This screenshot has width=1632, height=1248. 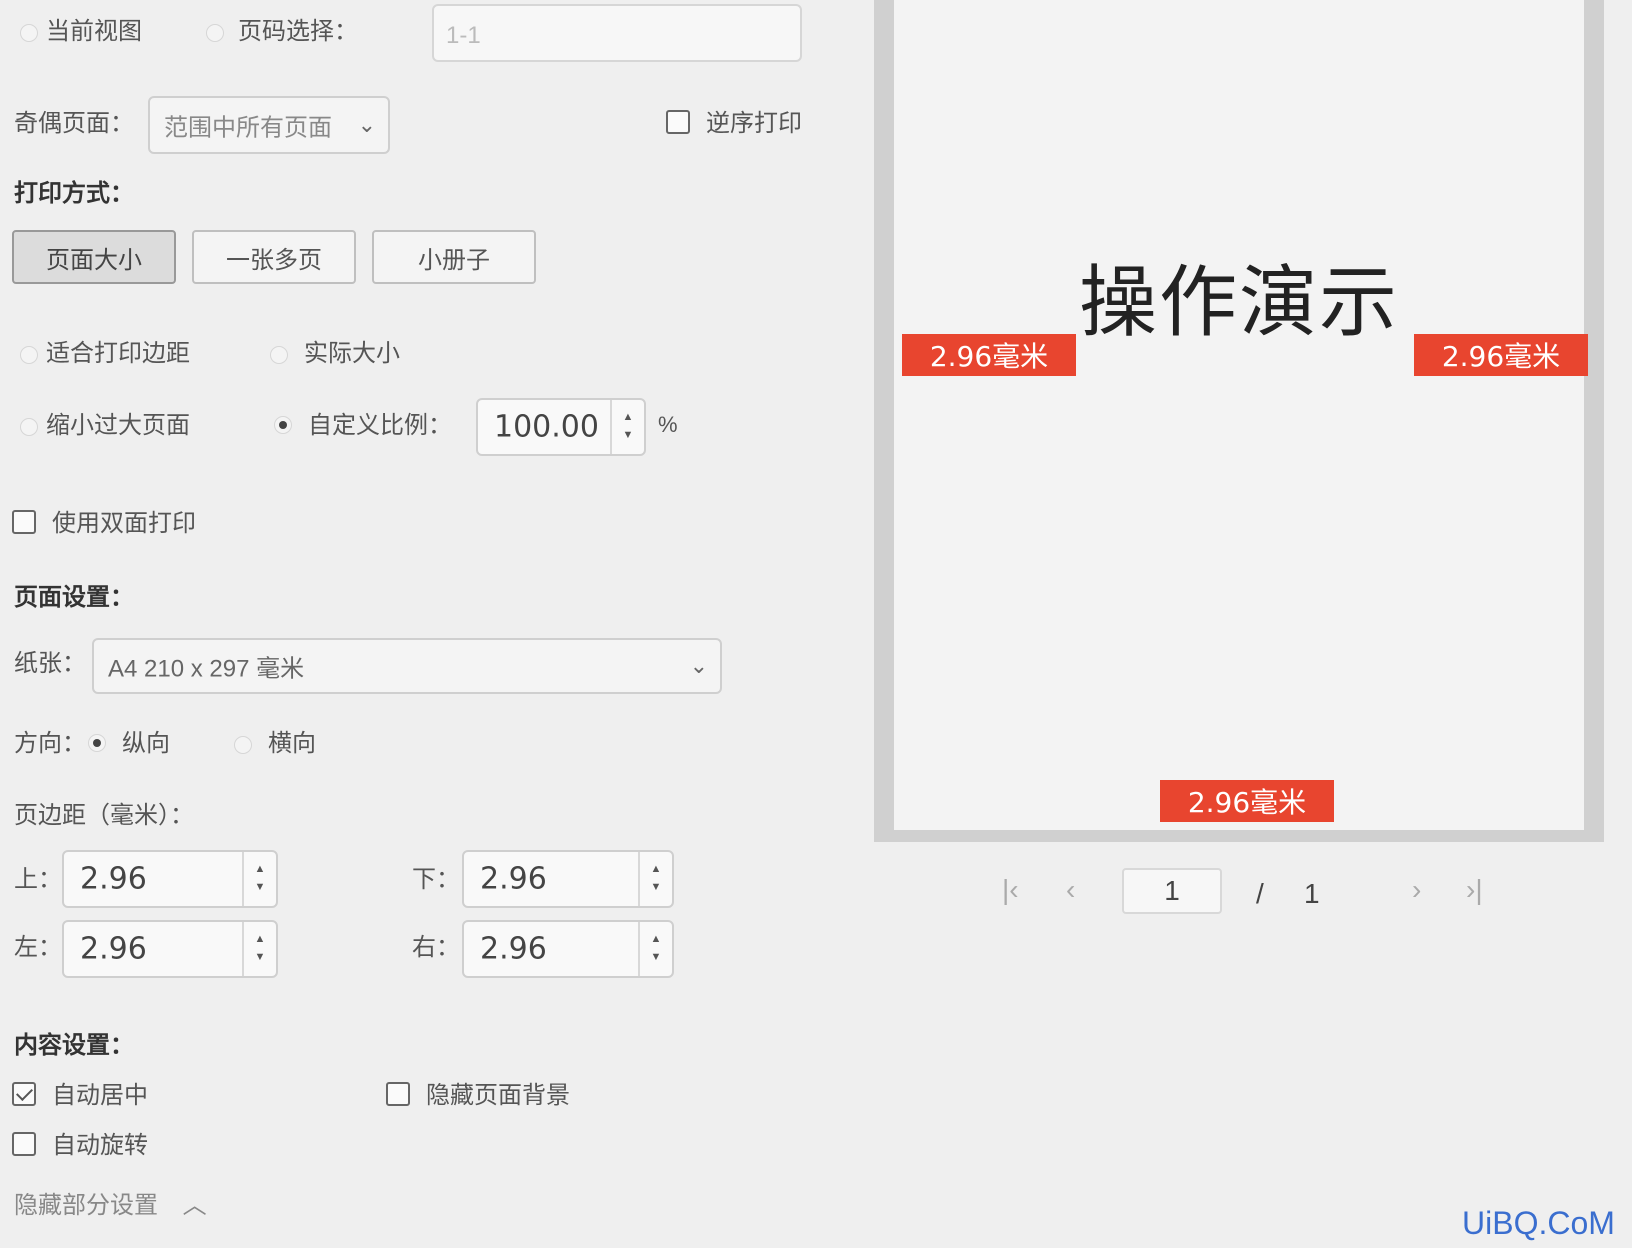 I want to click on prev-page-icon: ‹, so click(x=1070, y=890).